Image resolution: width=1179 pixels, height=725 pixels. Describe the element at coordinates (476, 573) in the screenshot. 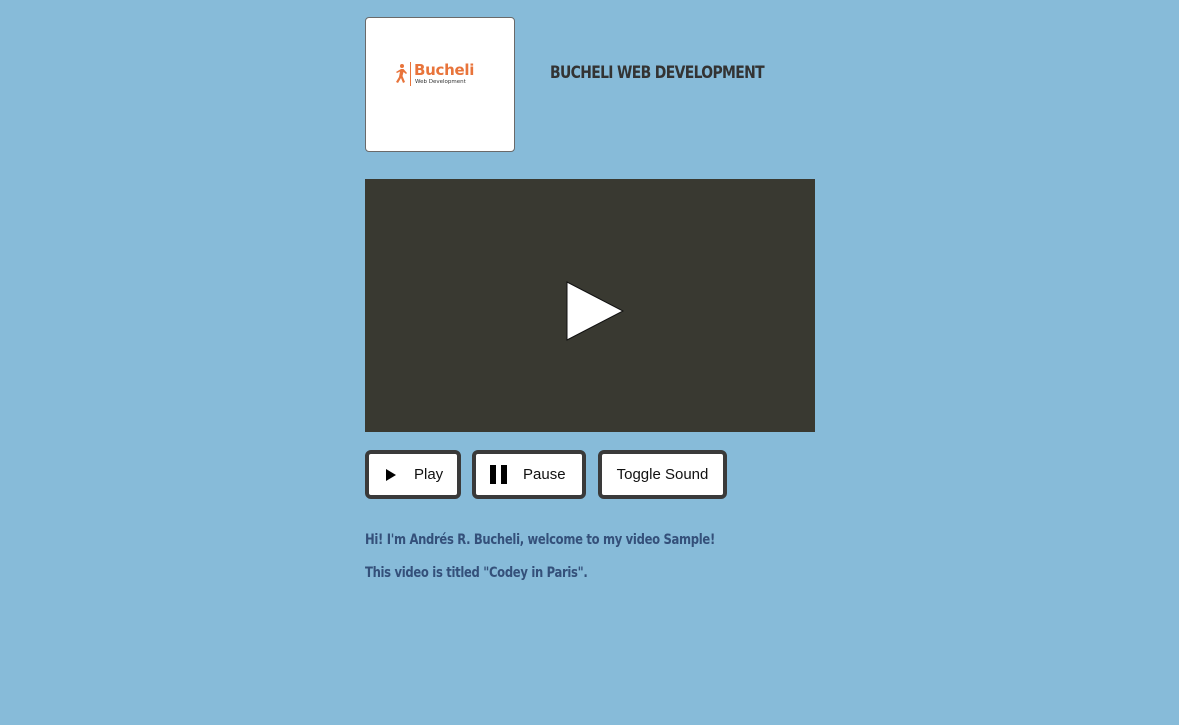

I see `intro-video-title: This video is titled "Codey in Paris".` at that location.